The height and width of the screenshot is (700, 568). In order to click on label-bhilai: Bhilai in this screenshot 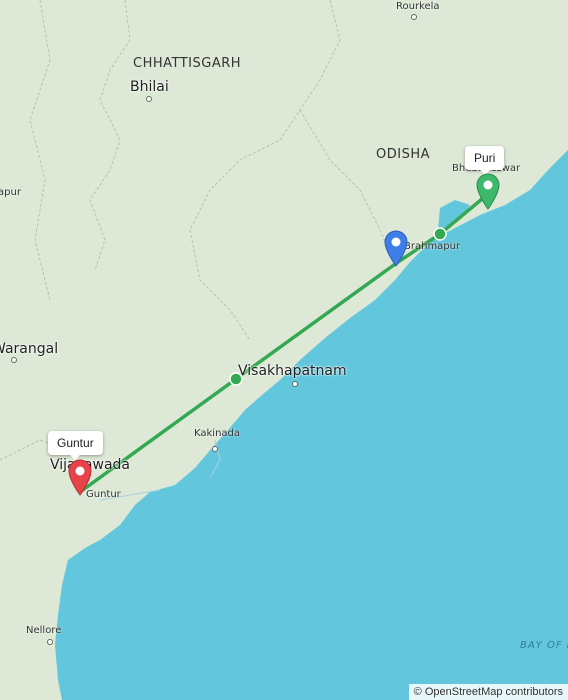, I will do `click(149, 87)`.